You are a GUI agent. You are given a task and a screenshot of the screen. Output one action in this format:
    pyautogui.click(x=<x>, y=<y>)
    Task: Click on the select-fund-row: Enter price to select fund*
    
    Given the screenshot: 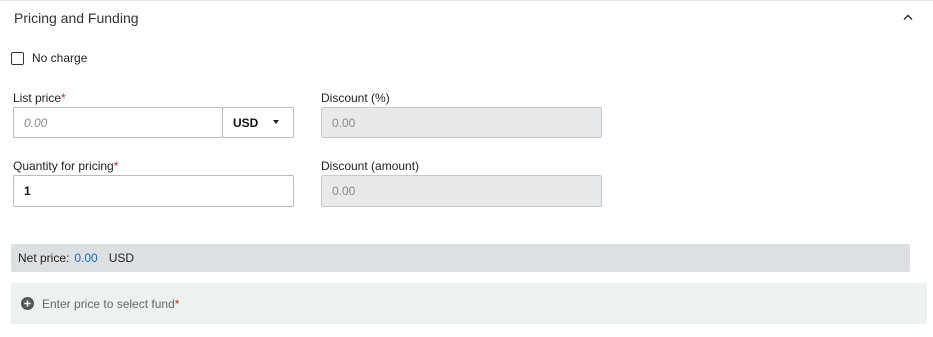 What is the action you would take?
    pyautogui.click(x=469, y=303)
    